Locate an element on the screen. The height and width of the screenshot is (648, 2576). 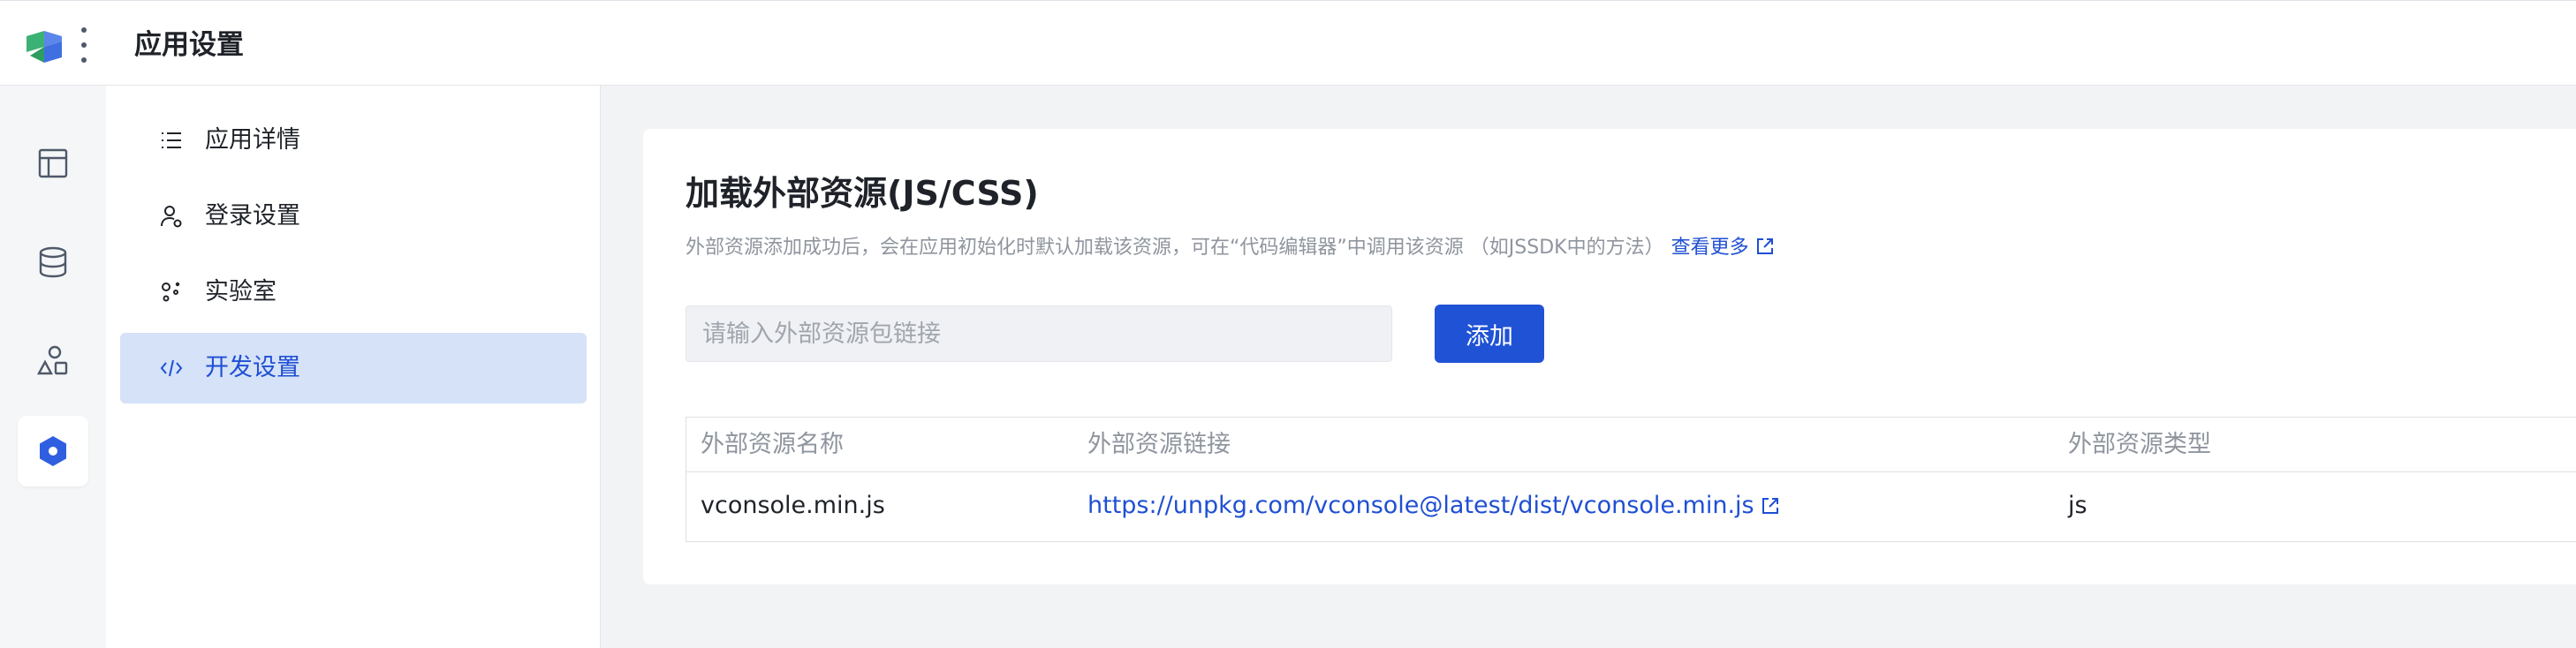
nav-item-label: 应用详情 is located at coordinates (253, 140).